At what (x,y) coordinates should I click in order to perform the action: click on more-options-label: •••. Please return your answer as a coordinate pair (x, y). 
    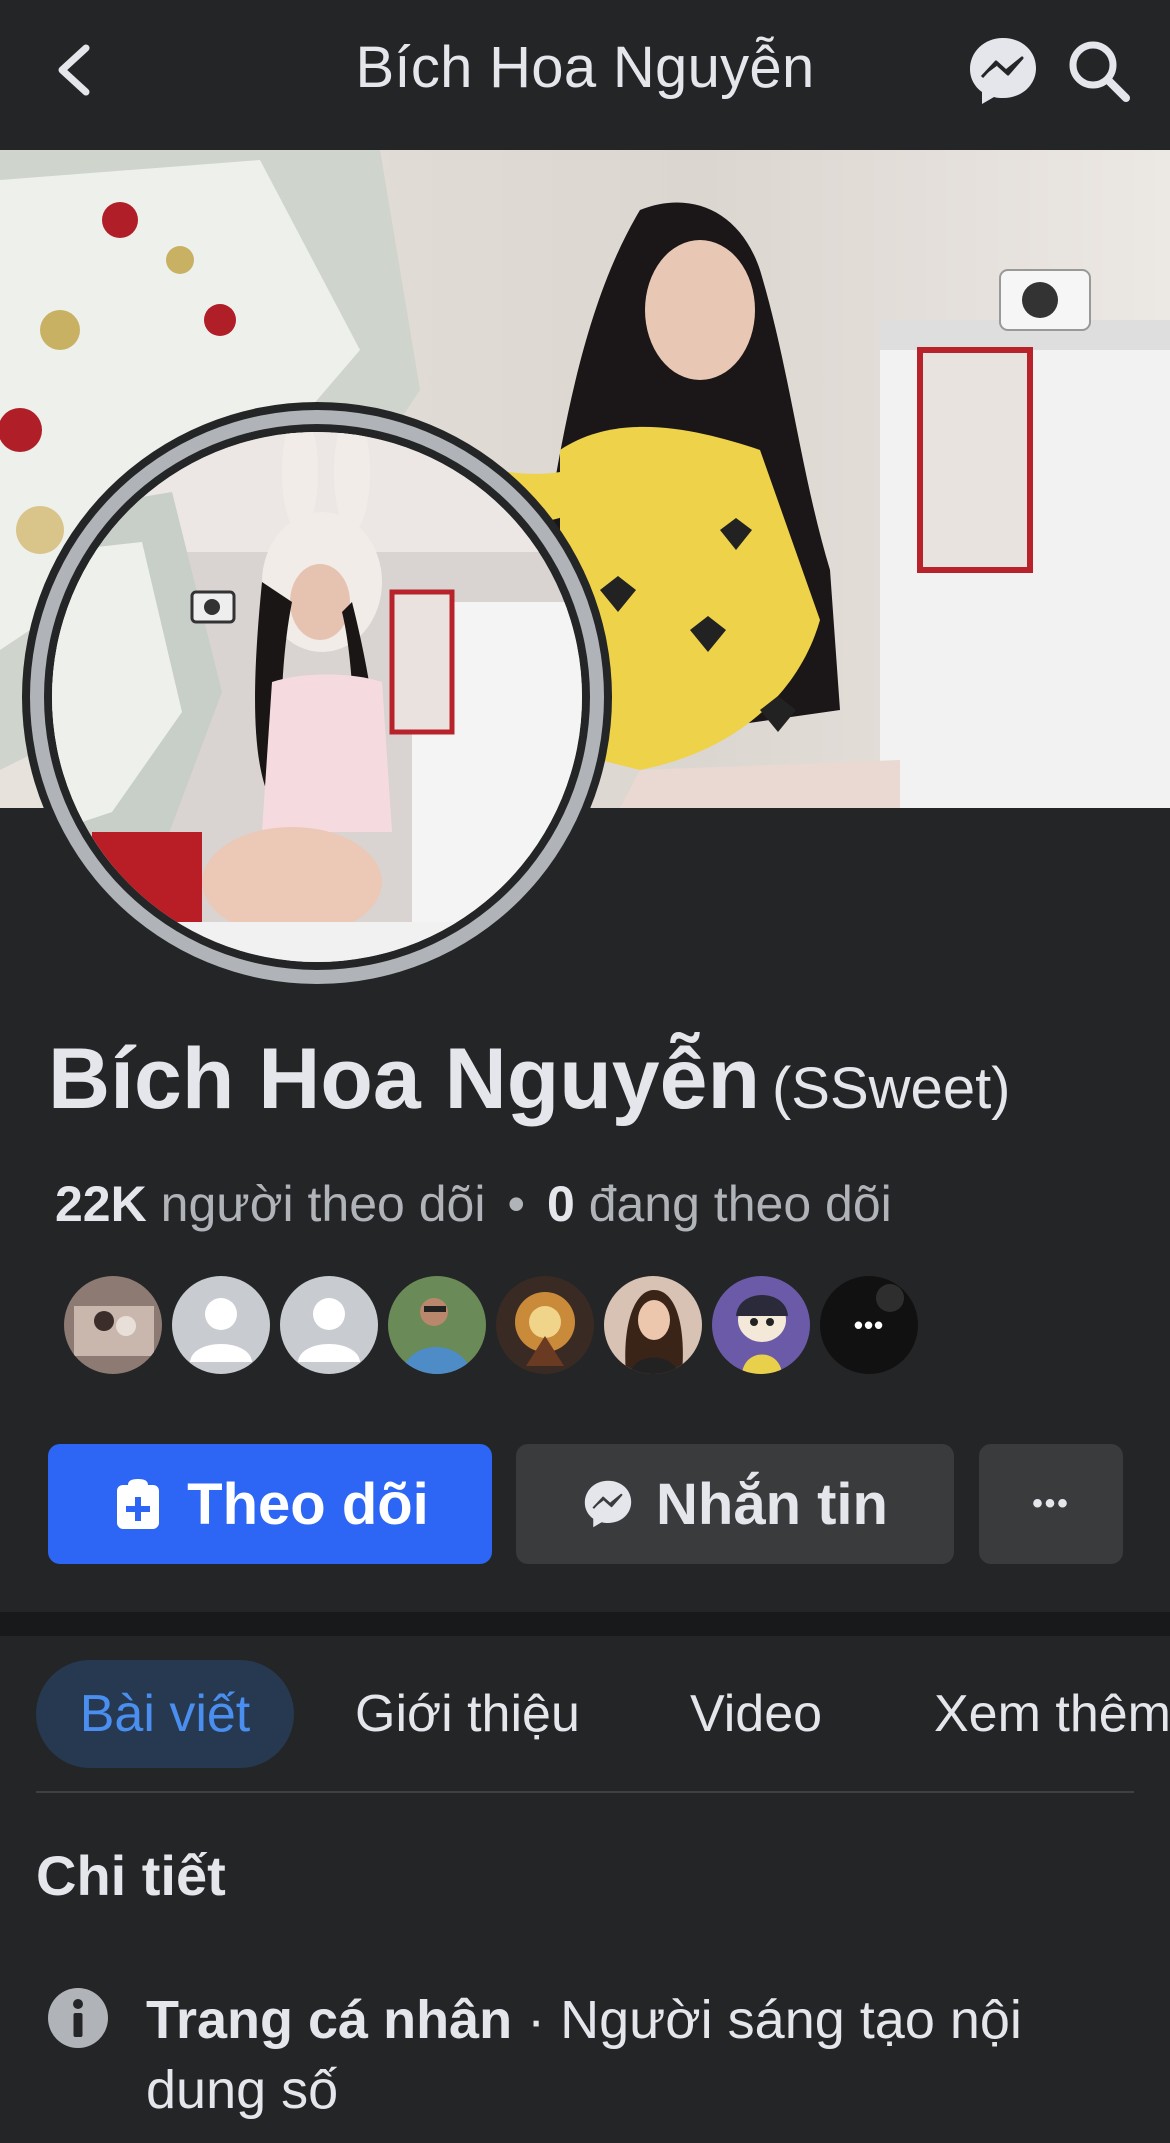
    Looking at the image, I should click on (1051, 1503).